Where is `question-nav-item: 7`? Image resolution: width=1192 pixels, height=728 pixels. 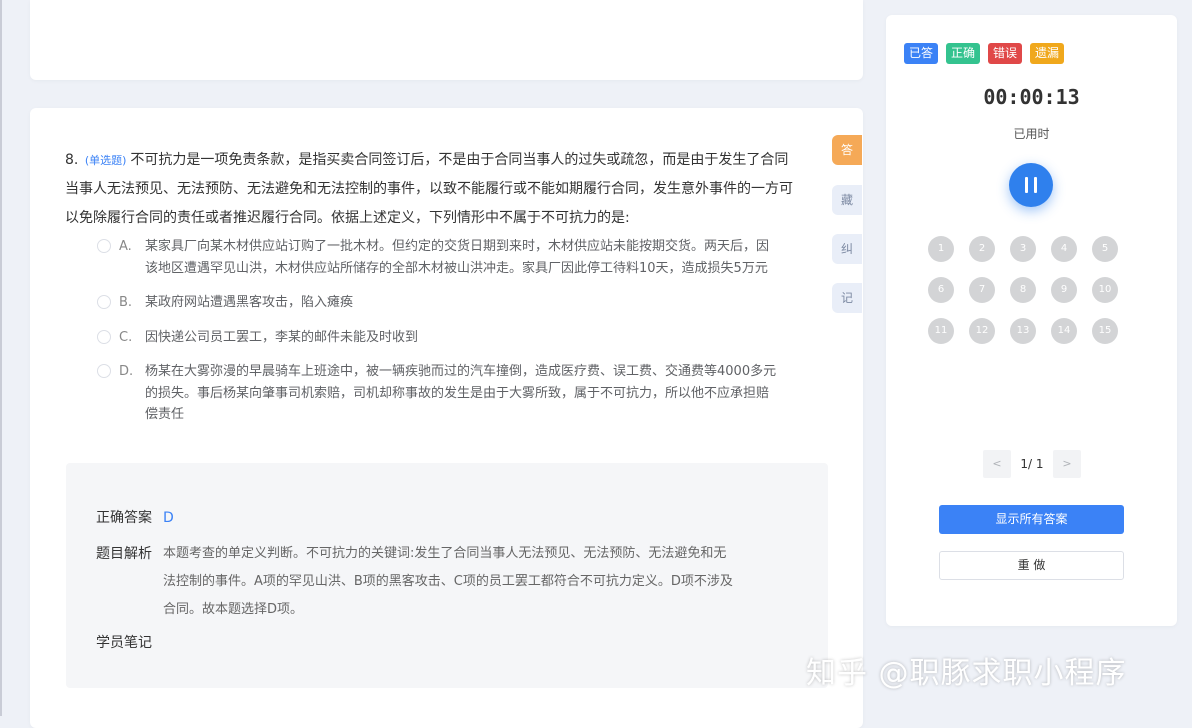
question-nav-item: 7 is located at coordinates (982, 290).